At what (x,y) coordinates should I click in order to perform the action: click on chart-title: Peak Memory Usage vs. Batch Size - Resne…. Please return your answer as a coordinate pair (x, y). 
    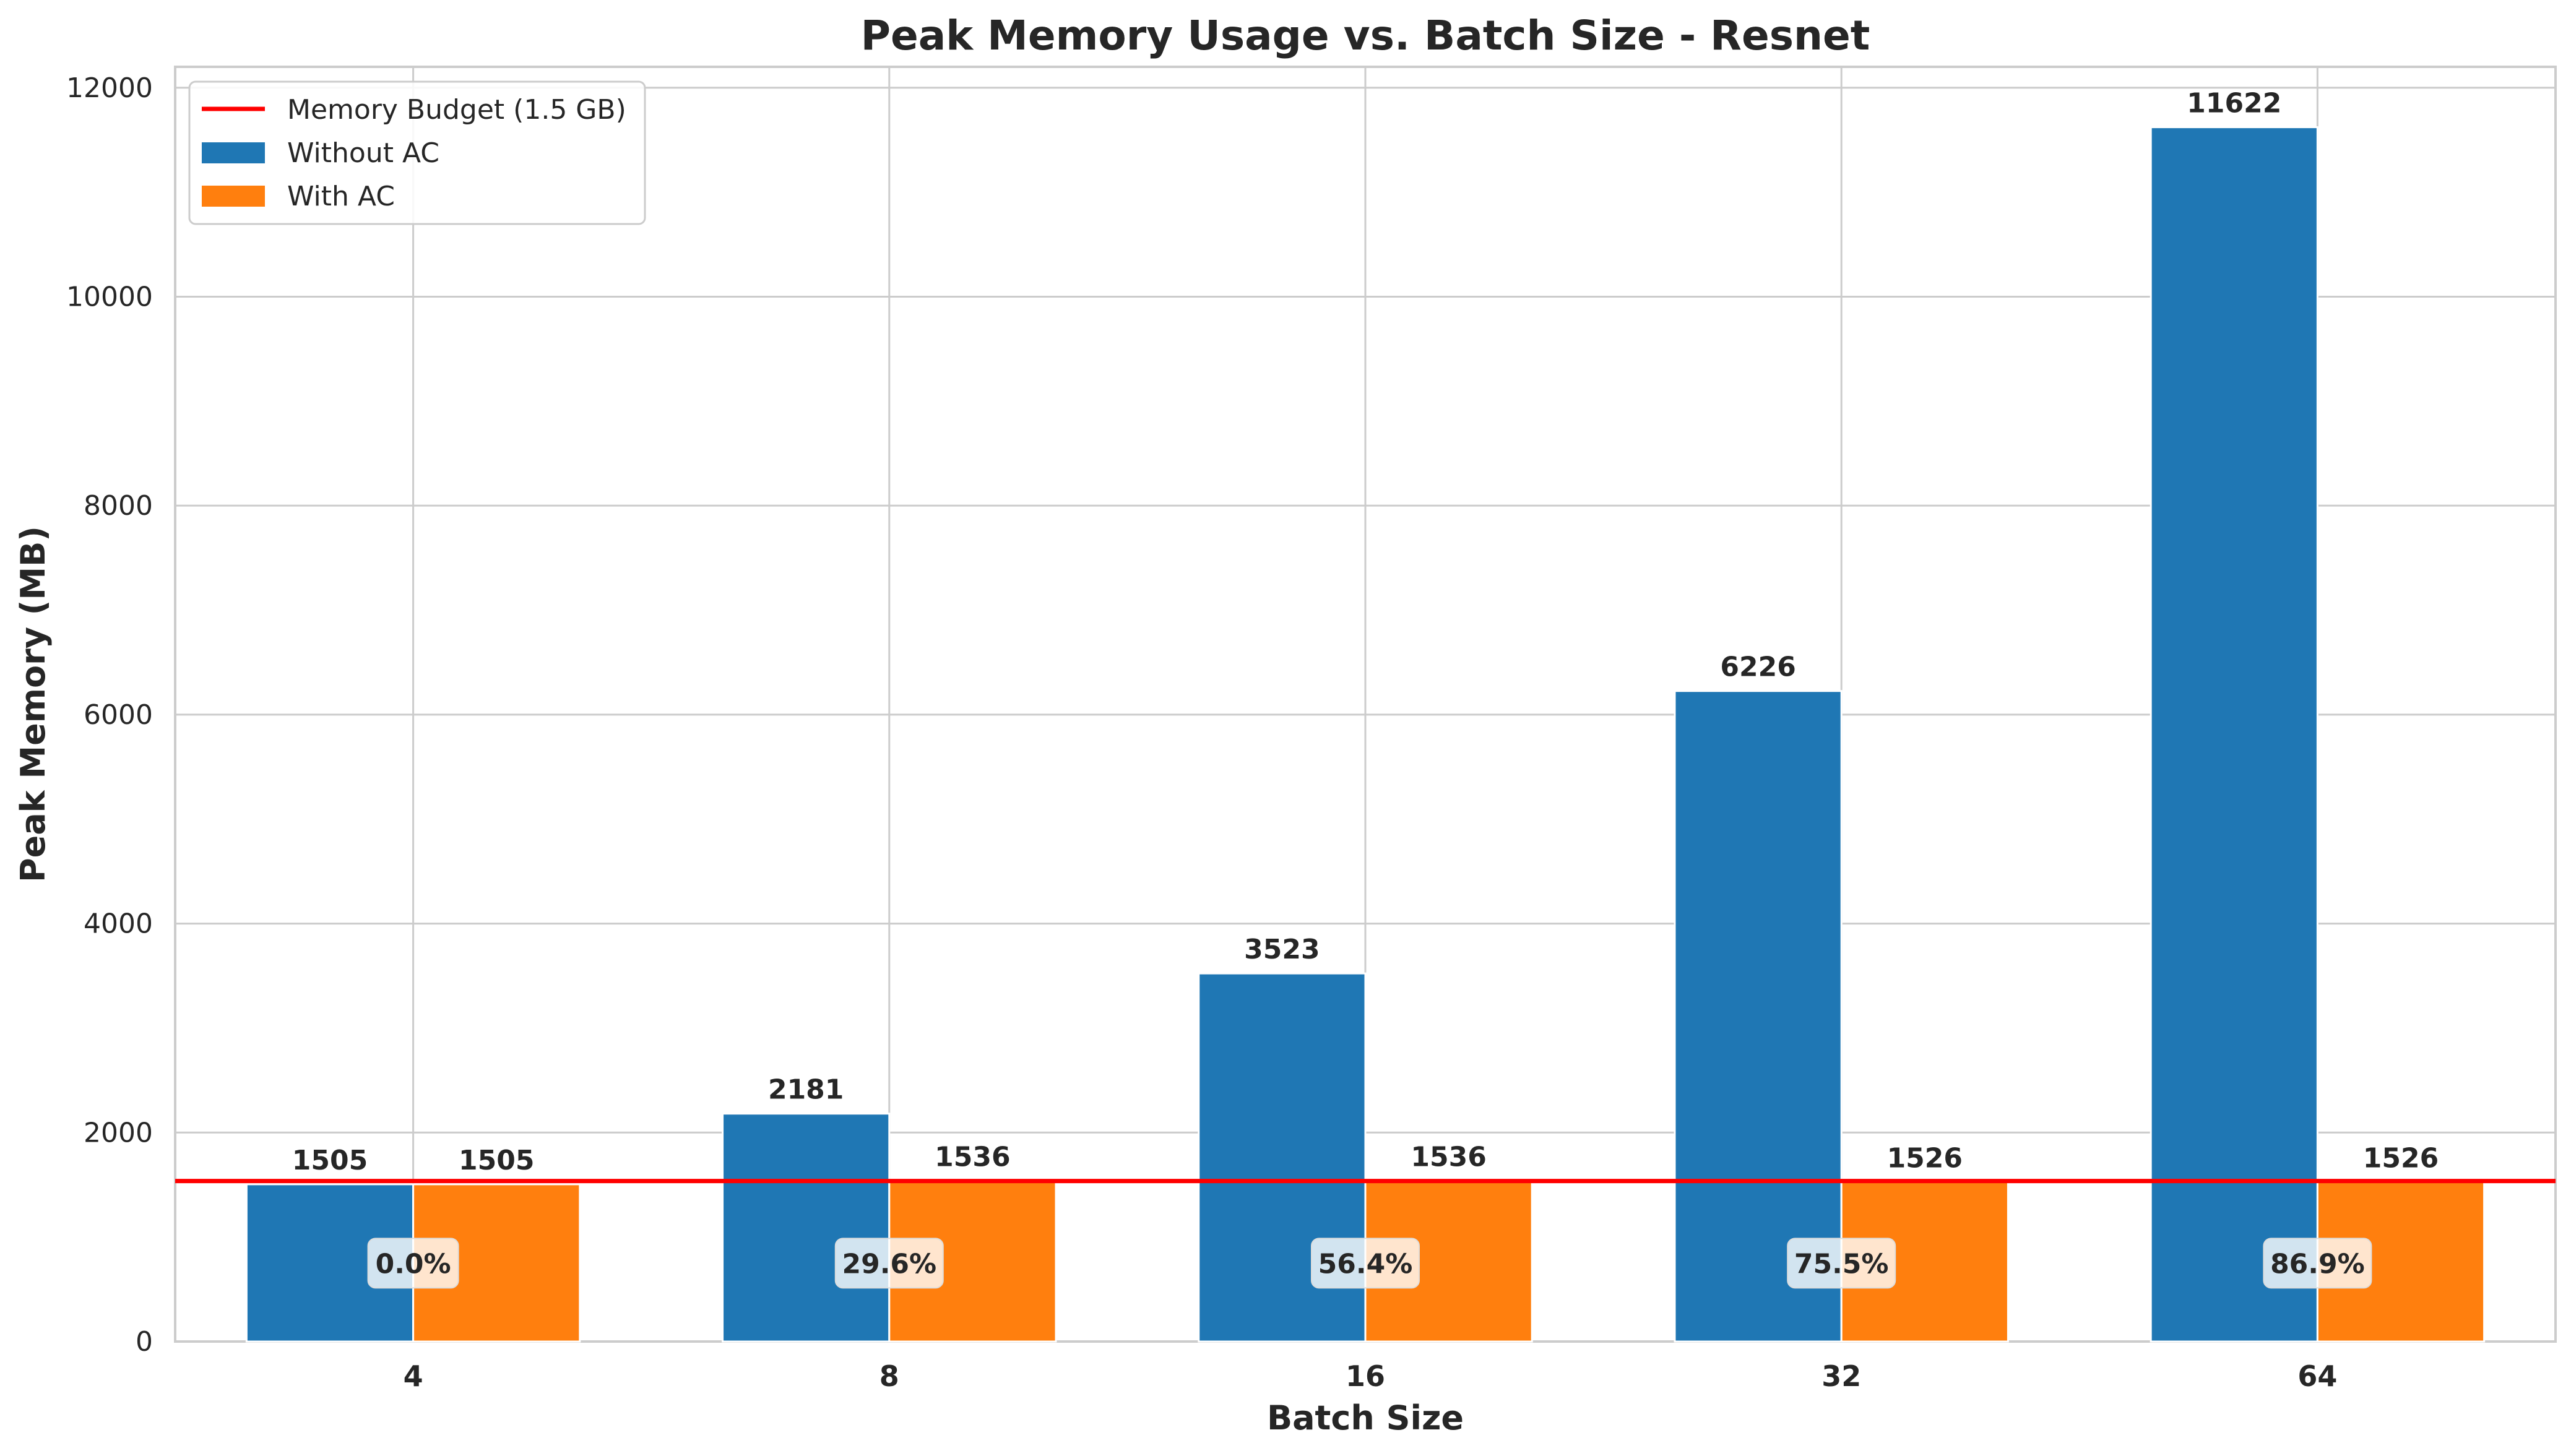
    Looking at the image, I should click on (1365, 35).